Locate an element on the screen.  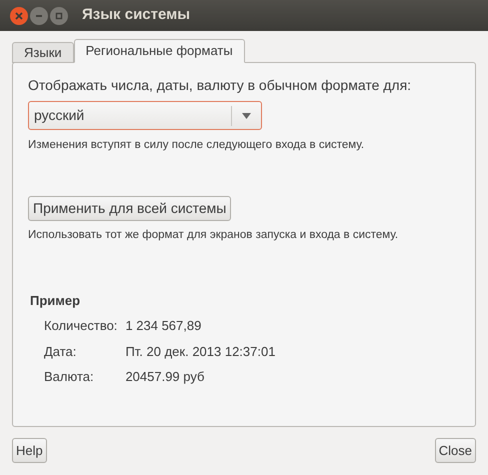
caret-icon is located at coordinates (246, 115).